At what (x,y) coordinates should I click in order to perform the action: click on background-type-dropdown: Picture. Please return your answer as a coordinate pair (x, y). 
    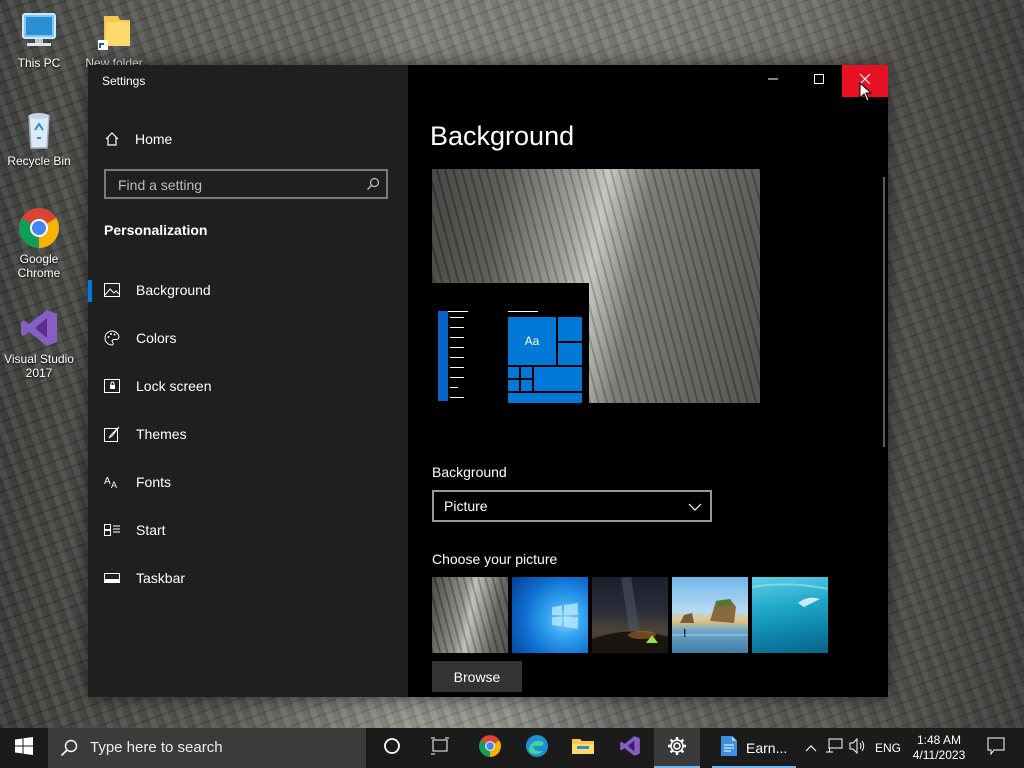
    Looking at the image, I should click on (572, 506).